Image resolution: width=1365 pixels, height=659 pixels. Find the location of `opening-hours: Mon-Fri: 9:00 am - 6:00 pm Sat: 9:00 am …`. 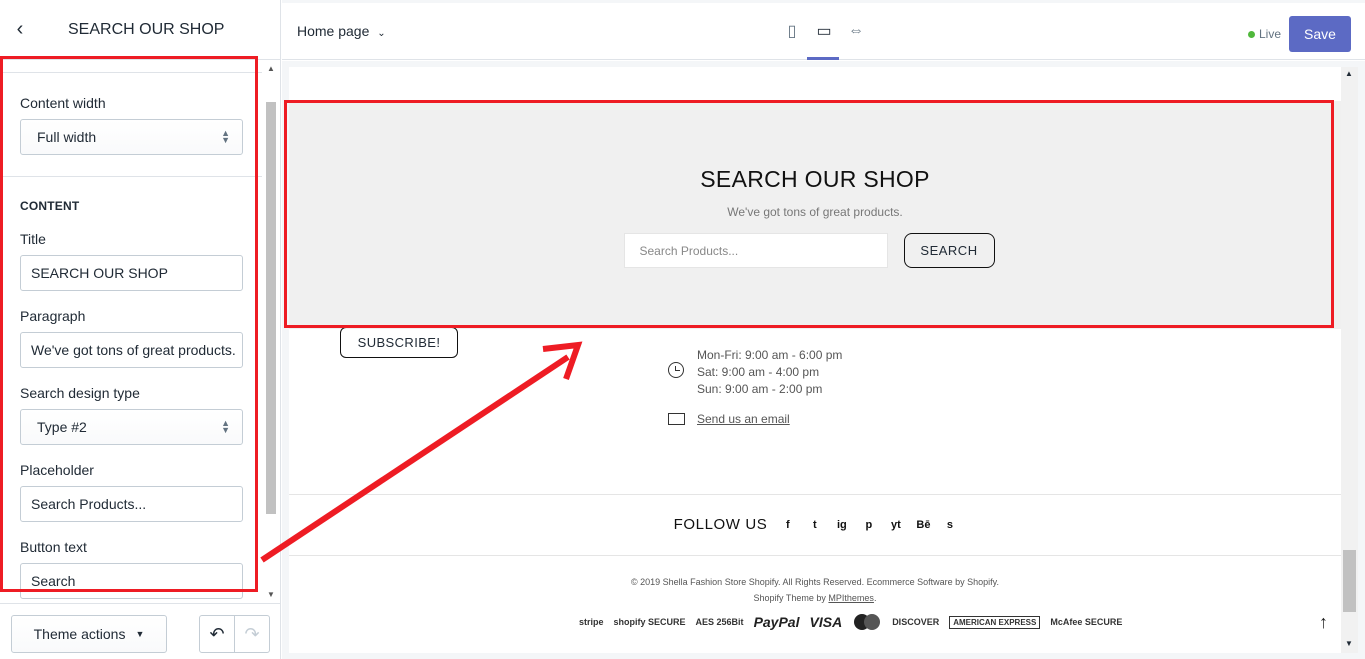

opening-hours: Mon-Fri: 9:00 am - 6:00 pm Sat: 9:00 am … is located at coordinates (769, 372).